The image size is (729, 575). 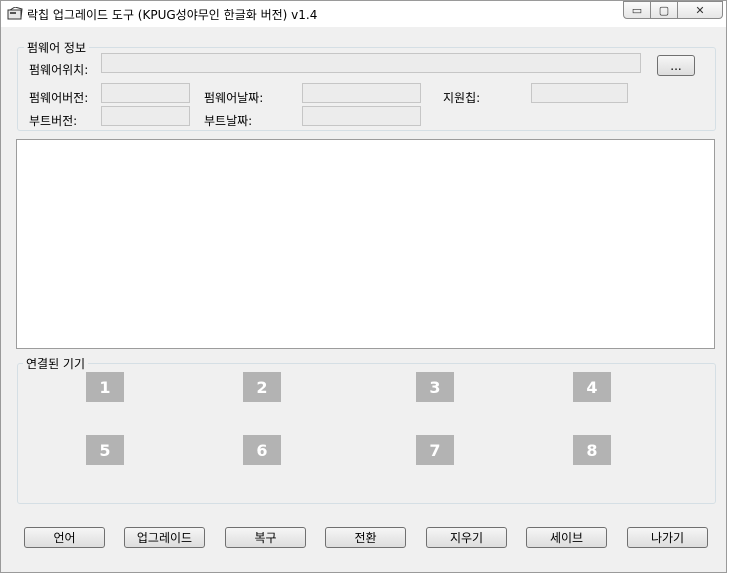 I want to click on restore-button: 복구, so click(x=265, y=537).